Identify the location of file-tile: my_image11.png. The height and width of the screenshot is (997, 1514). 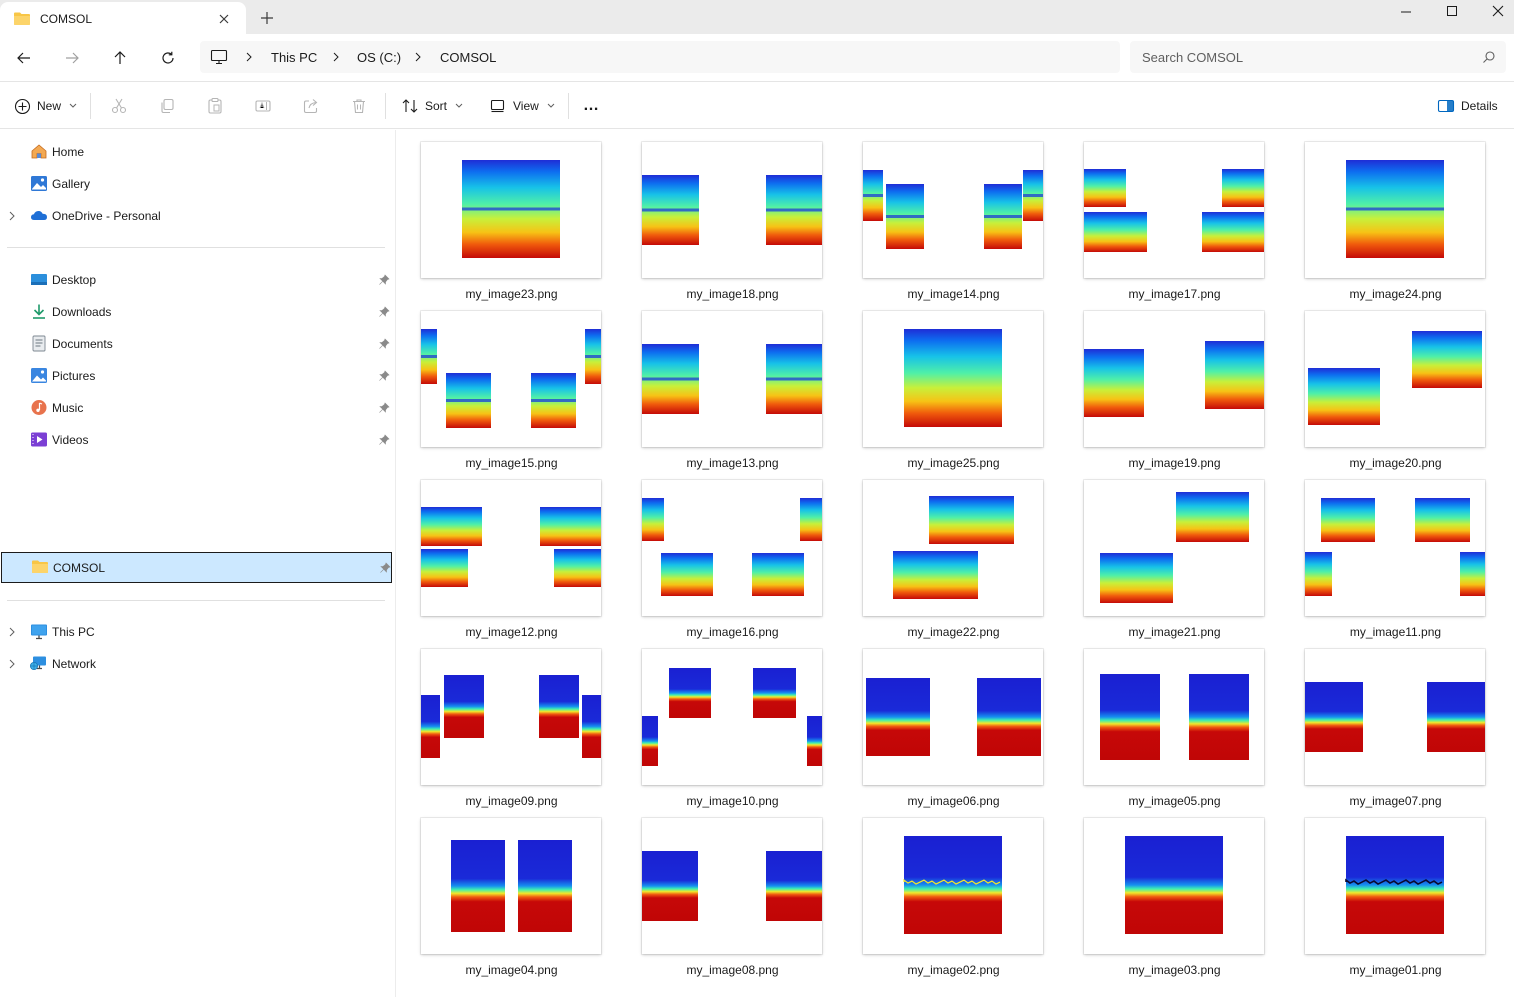
(1384, 553).